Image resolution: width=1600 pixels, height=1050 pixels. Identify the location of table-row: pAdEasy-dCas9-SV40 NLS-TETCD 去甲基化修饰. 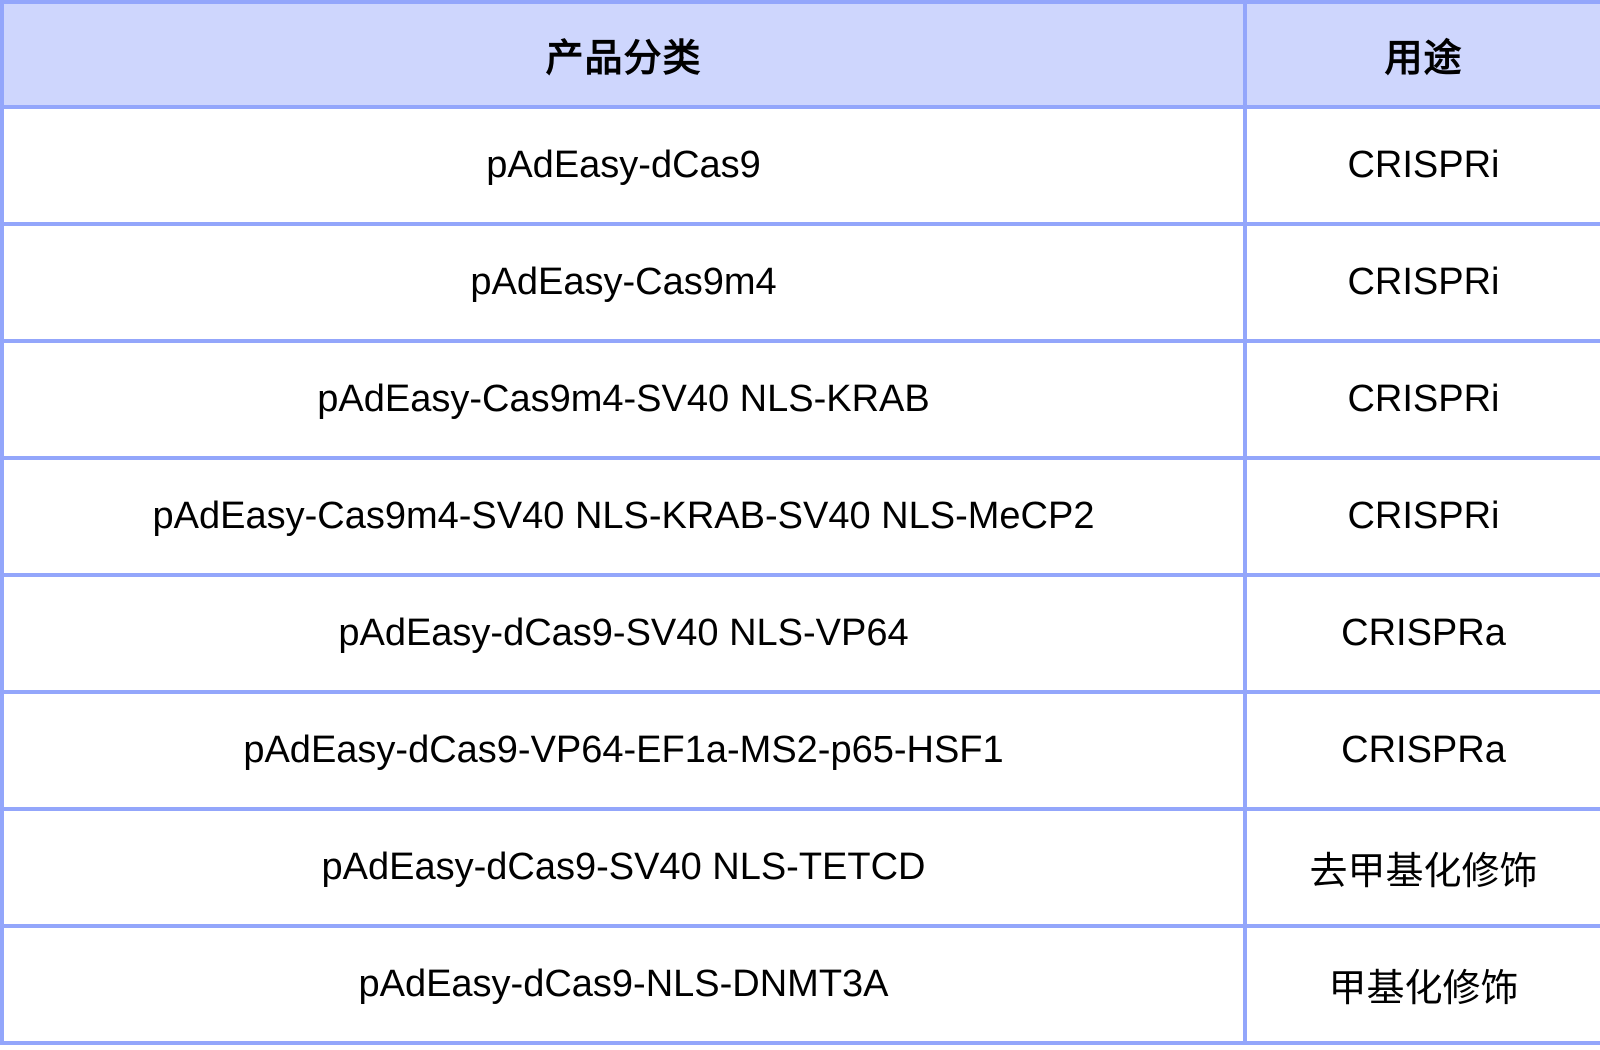
(800, 867).